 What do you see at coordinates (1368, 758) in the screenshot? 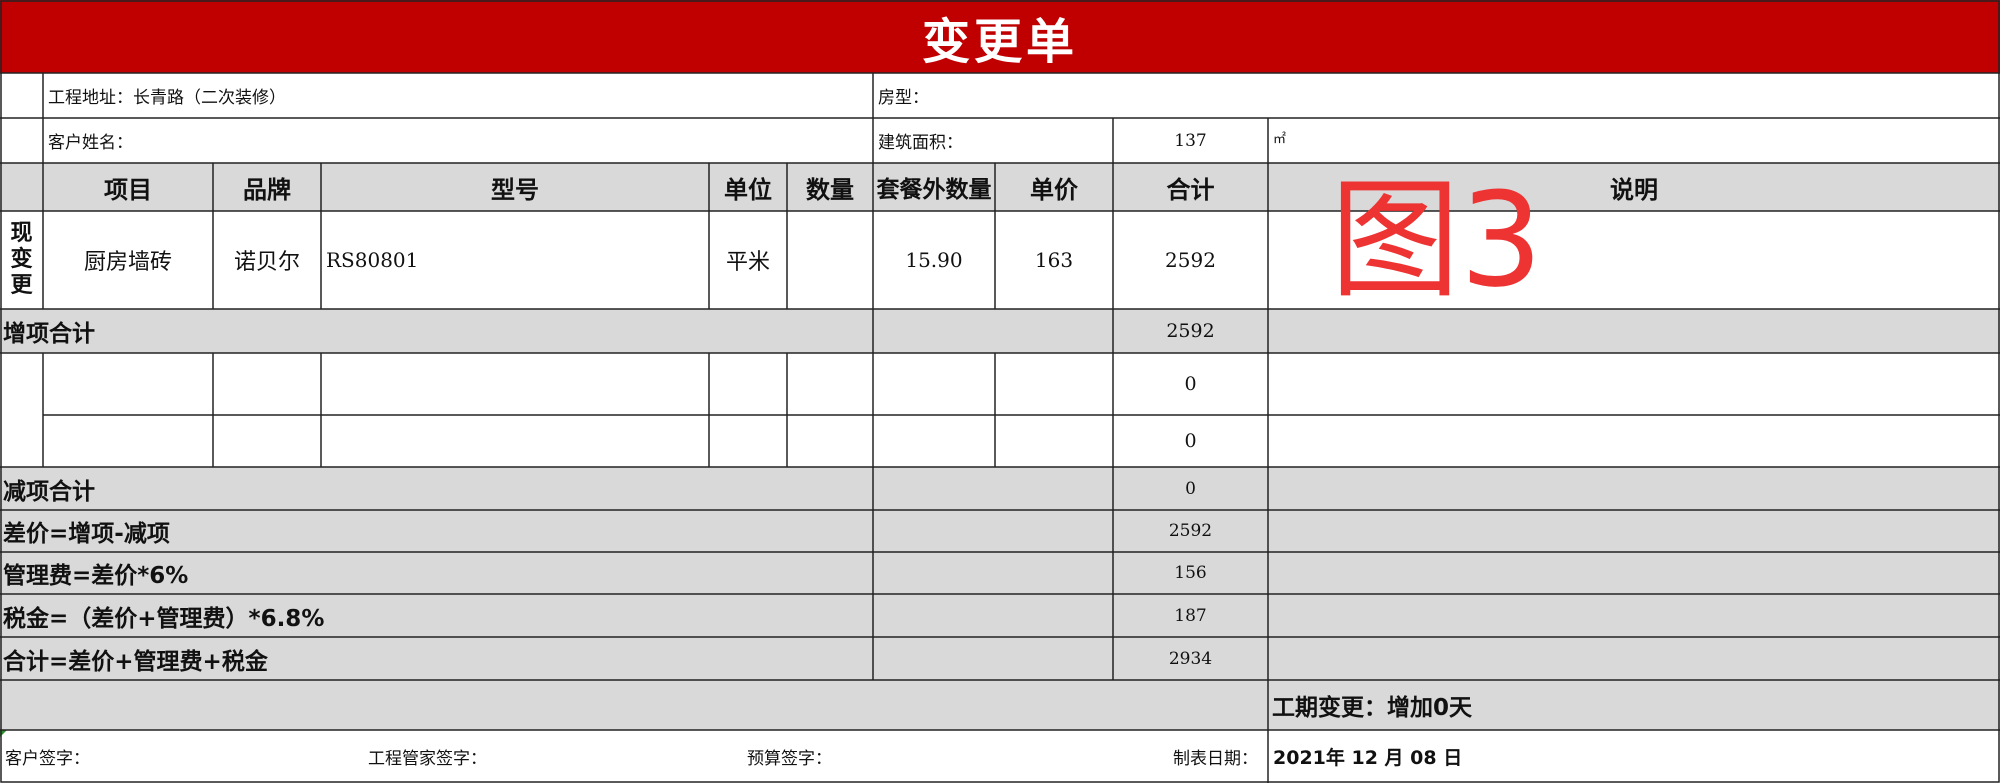
I see `date-value: 2021年 12 月 08 日` at bounding box center [1368, 758].